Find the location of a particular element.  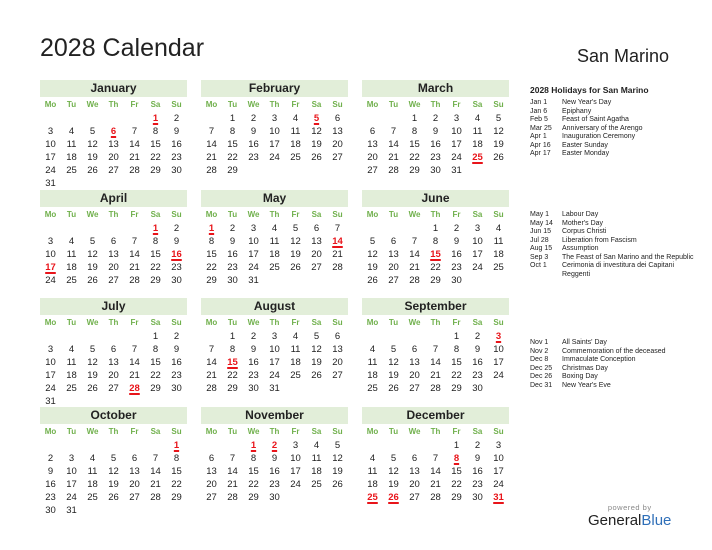

holiday-item: Feb 5 Feast of Saint Agatha is located at coordinates (615, 120).